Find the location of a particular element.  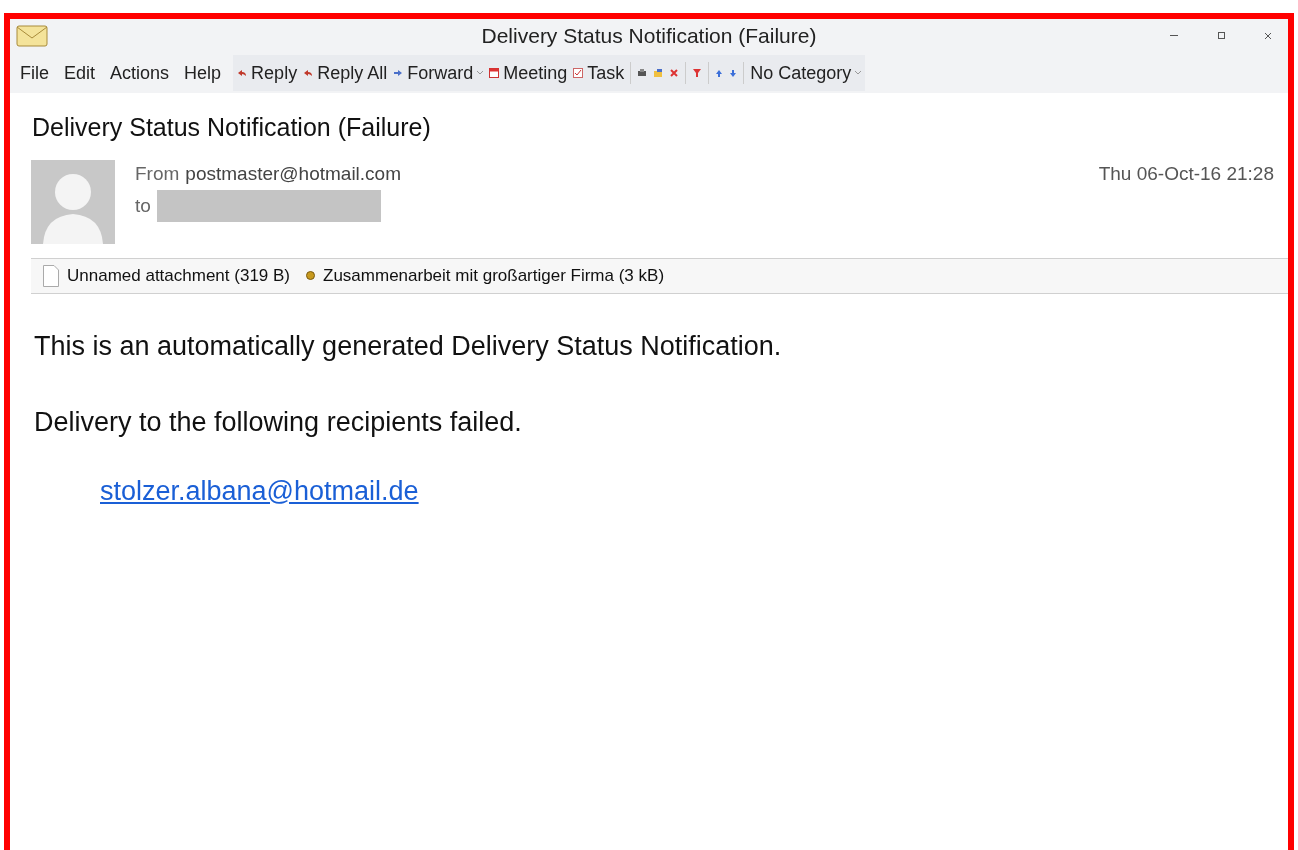

body-paragraph: Delivery to the following recipients failed. is located at coordinates (278, 422).